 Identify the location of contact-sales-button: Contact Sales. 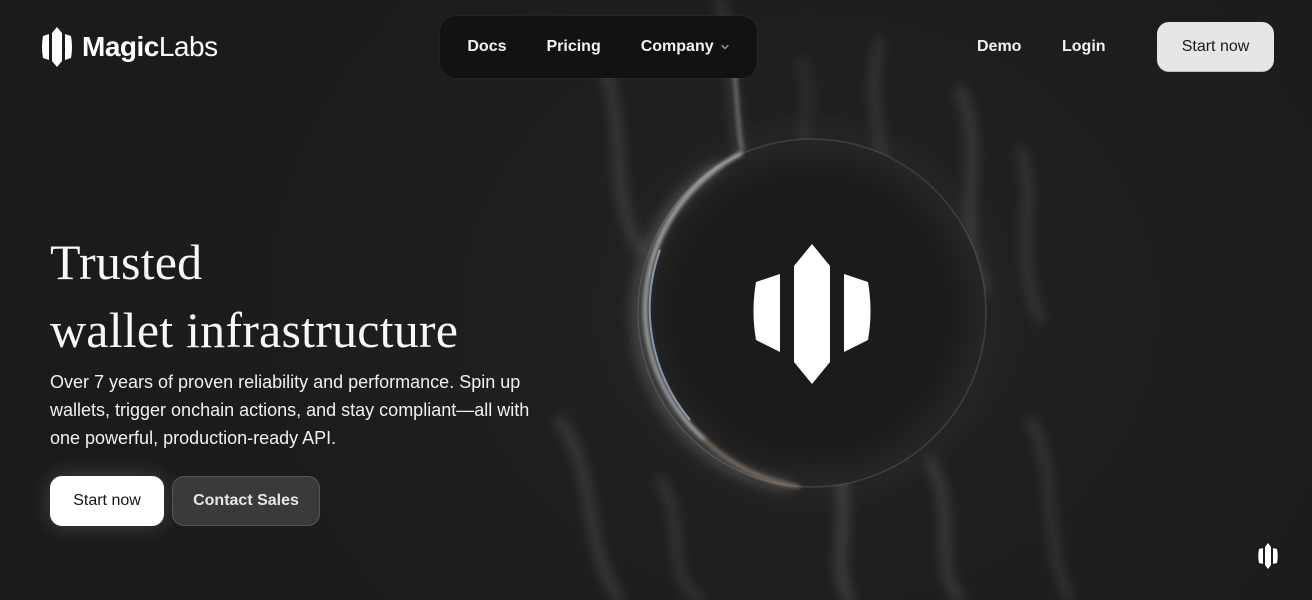
(246, 501).